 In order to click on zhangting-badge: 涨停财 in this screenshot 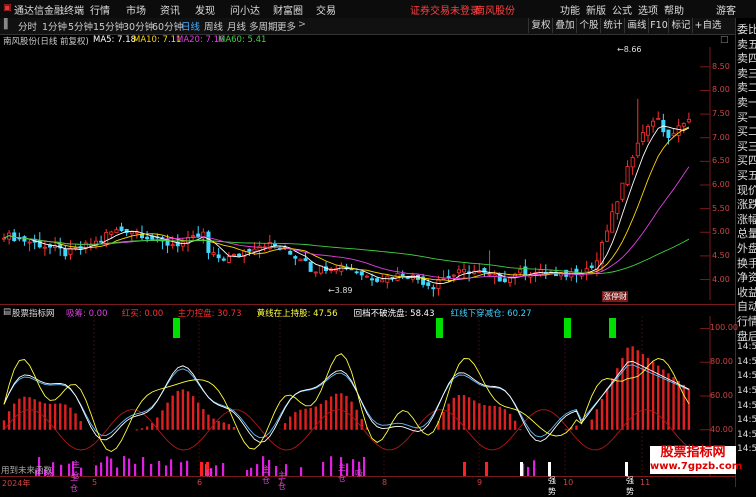, I will do `click(615, 296)`.